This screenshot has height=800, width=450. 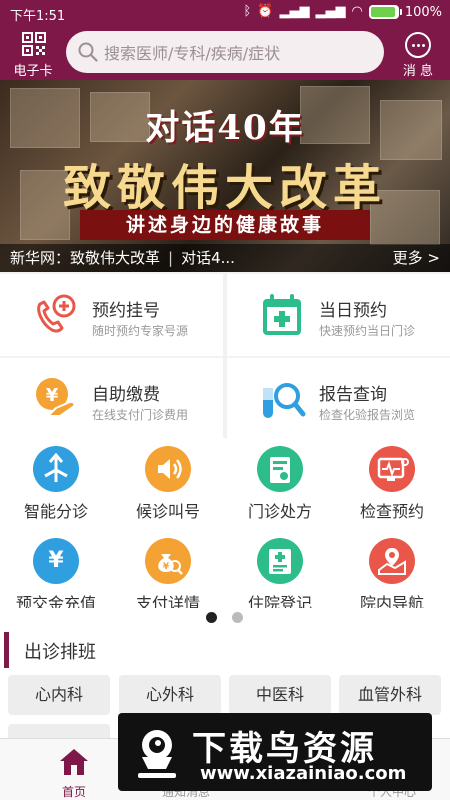 I want to click on service-subtitle: 快速预约当日门诊, so click(x=367, y=331).